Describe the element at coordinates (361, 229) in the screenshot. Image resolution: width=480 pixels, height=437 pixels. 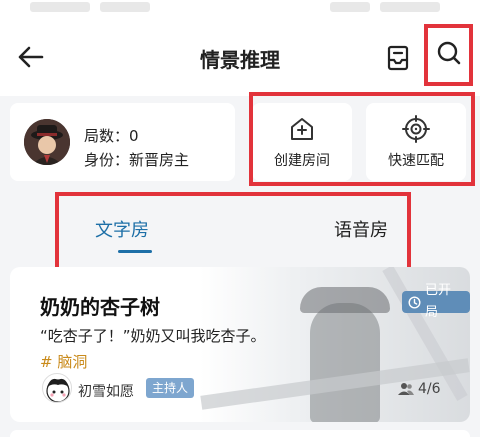
I see `tab-voice-room: 语音房` at that location.